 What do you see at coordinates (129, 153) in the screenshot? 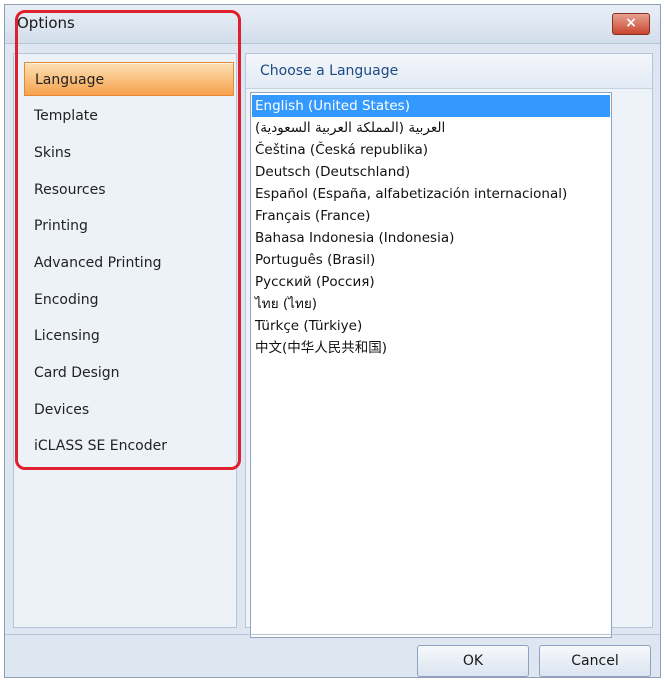
I see `sidebar-item-skins: Skins` at bounding box center [129, 153].